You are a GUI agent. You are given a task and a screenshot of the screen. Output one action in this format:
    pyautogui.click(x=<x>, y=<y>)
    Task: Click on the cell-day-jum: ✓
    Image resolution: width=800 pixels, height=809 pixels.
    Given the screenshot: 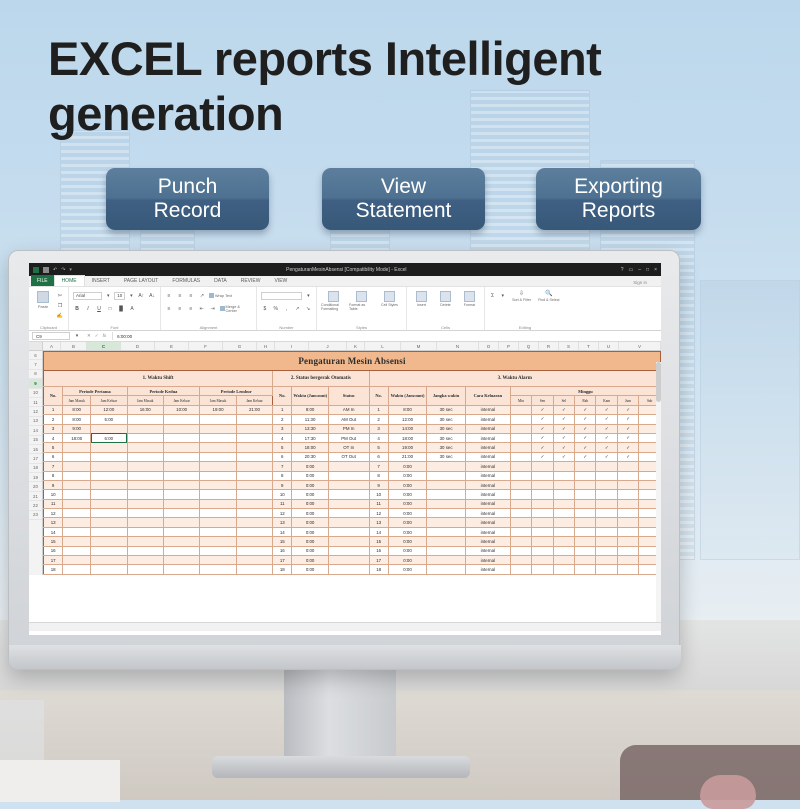 What is the action you would take?
    pyautogui.click(x=628, y=419)
    